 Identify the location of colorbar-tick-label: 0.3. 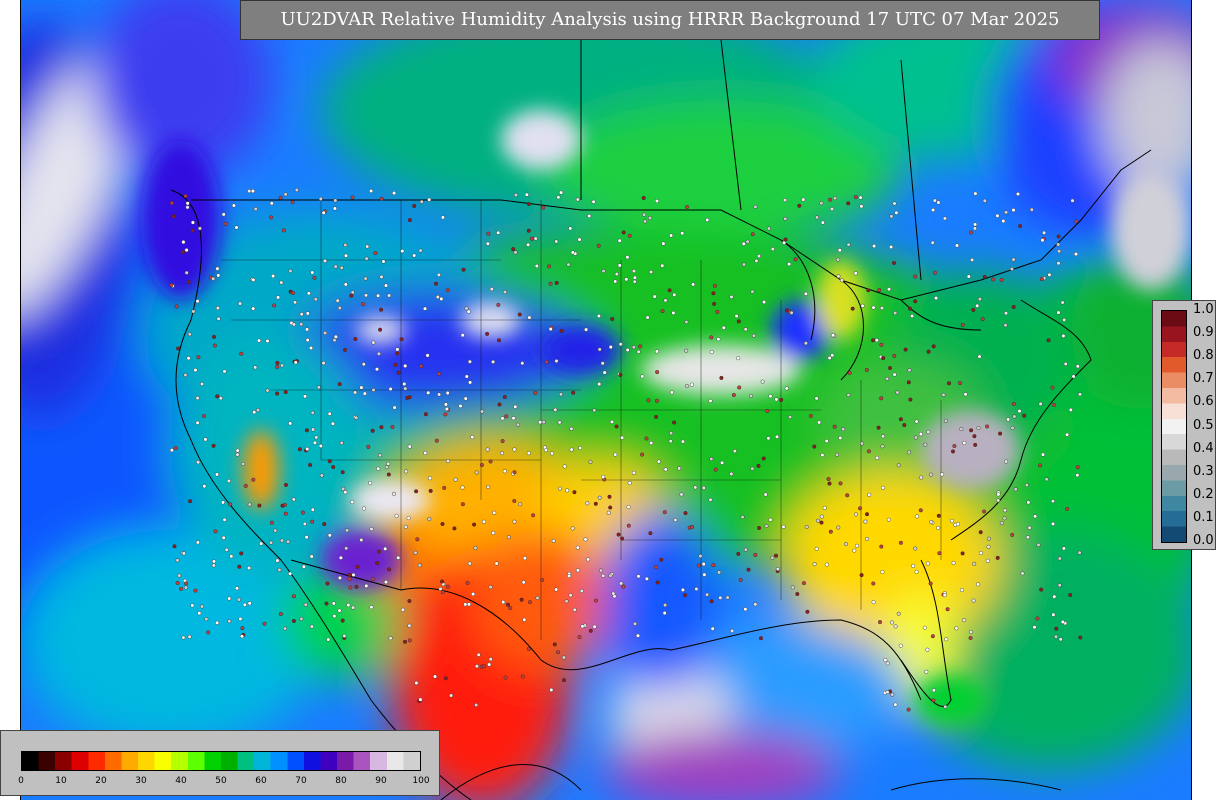
(1203, 471).